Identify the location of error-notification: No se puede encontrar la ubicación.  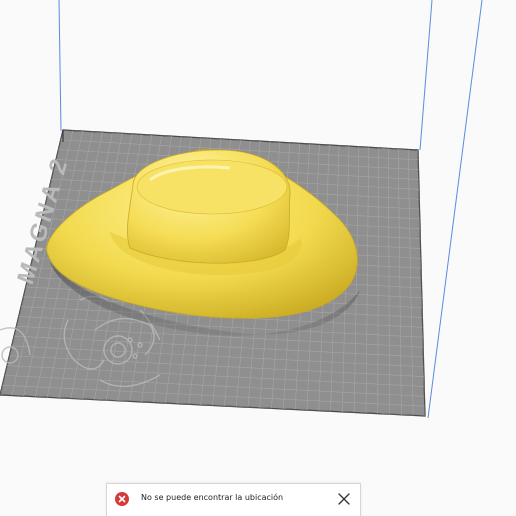
(233, 499).